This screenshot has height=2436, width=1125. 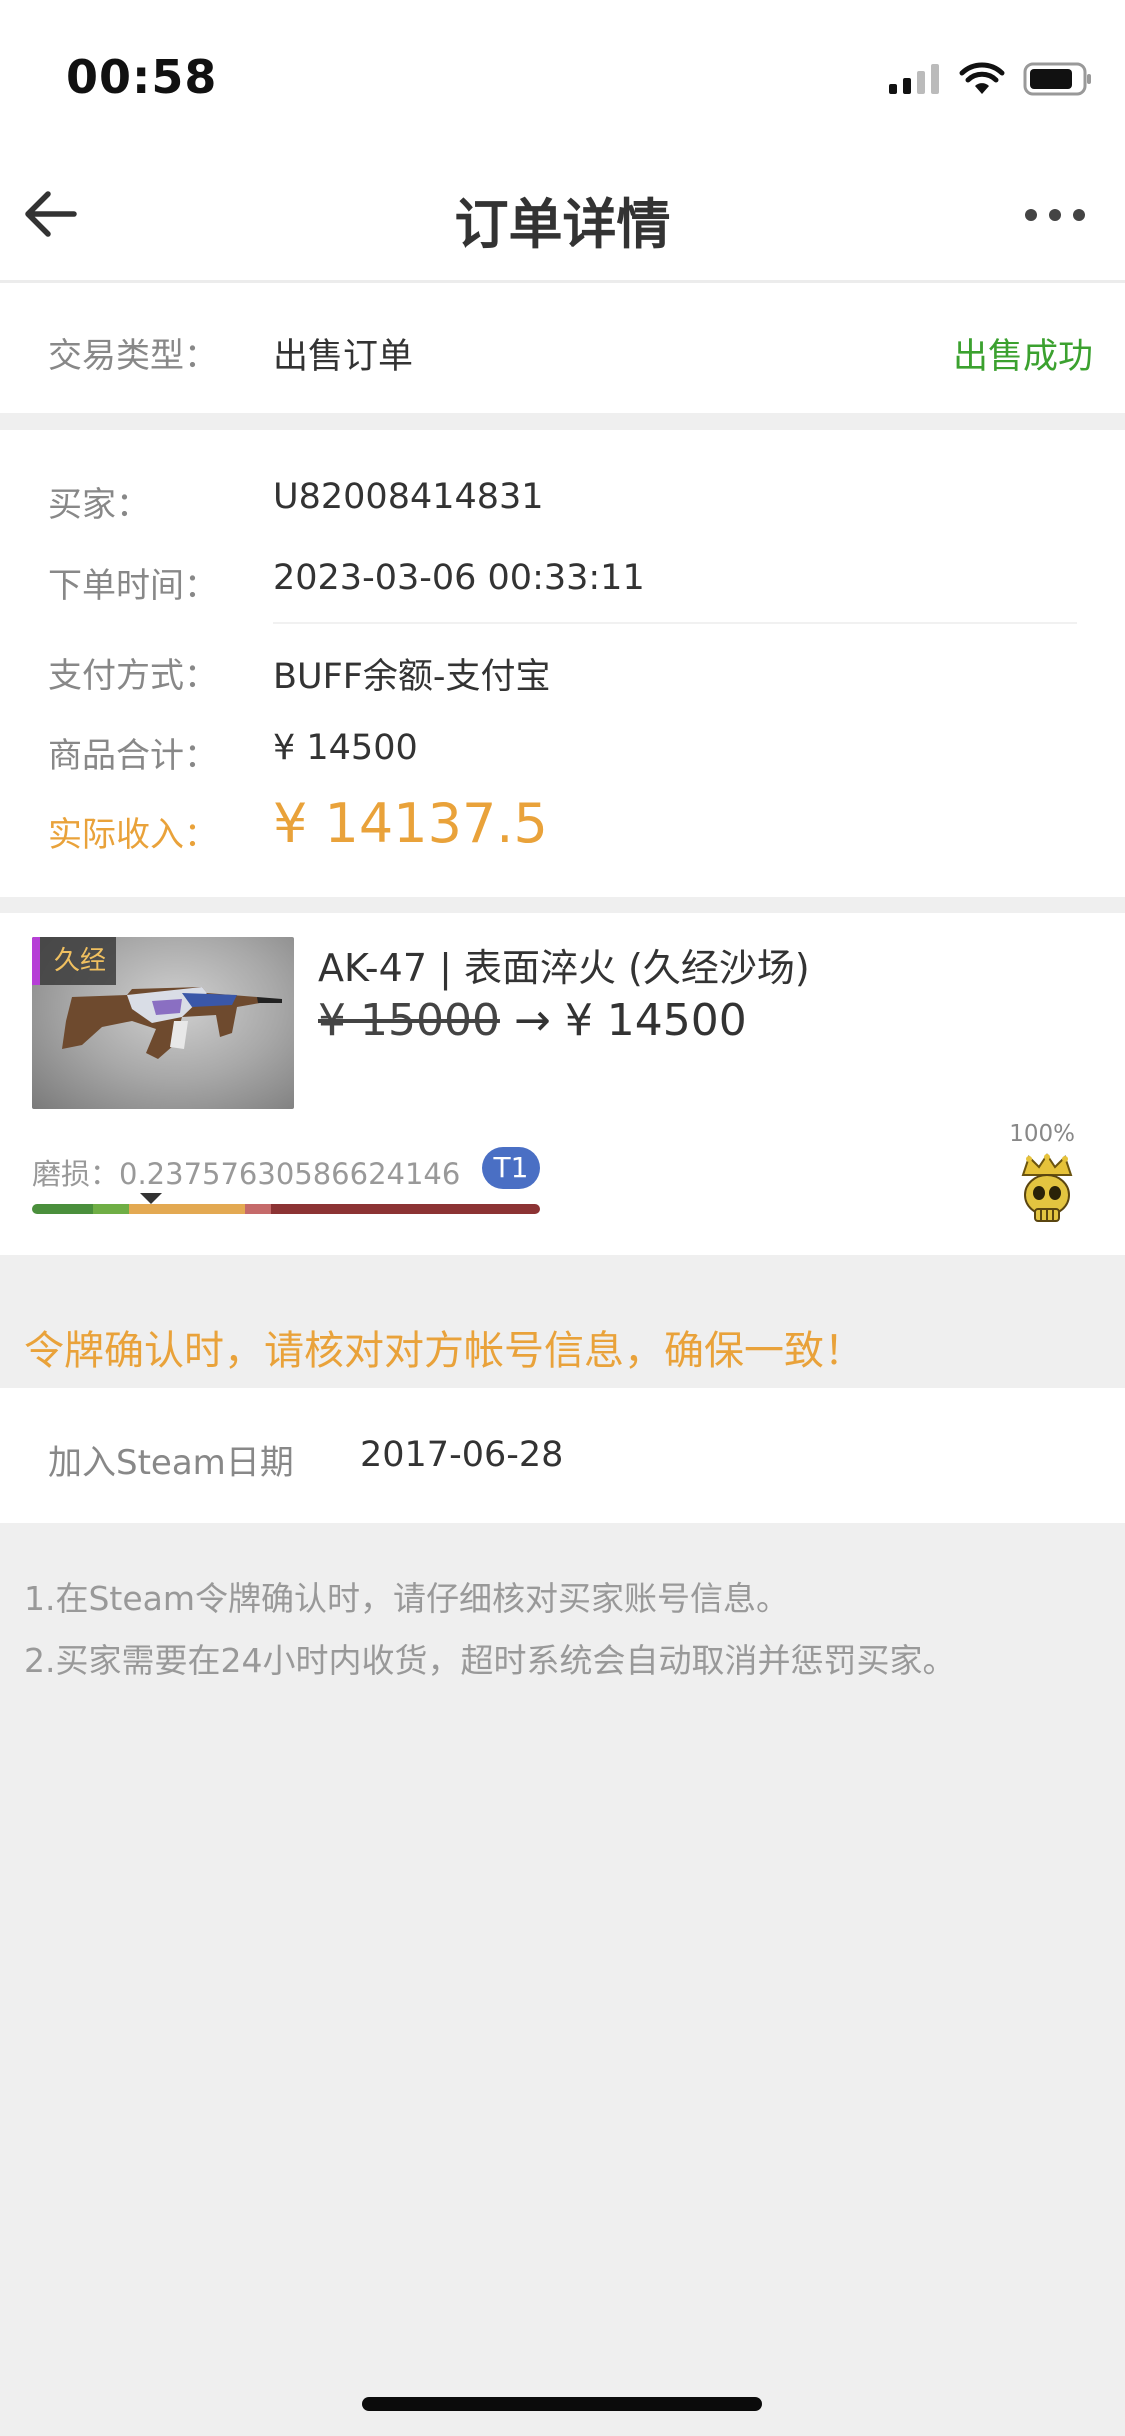 What do you see at coordinates (412, 677) in the screenshot?
I see `payment-value: BUFF余额-支付宝` at bounding box center [412, 677].